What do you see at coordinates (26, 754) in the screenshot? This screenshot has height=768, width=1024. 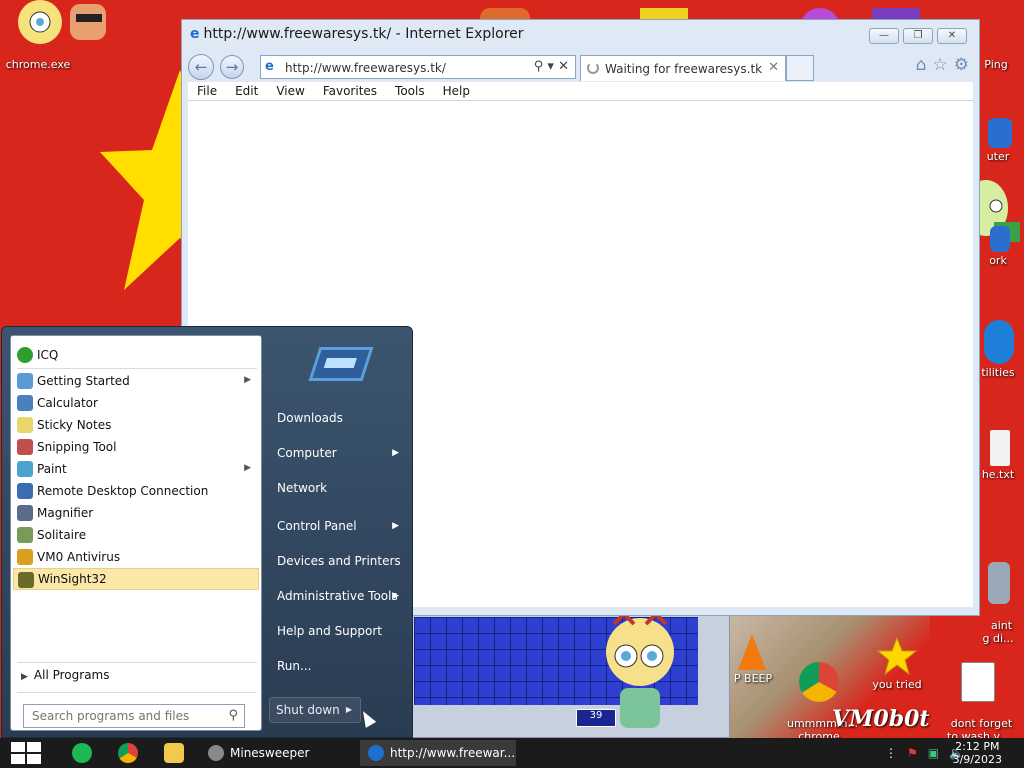 I see `start-button` at bounding box center [26, 754].